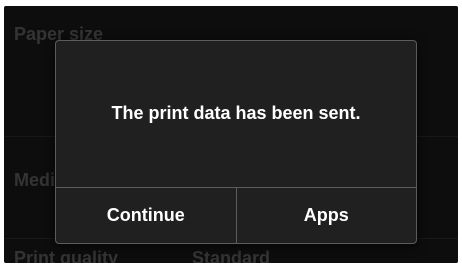 The width and height of the screenshot is (462, 267). What do you see at coordinates (146, 215) in the screenshot?
I see `continue-button: Continue` at bounding box center [146, 215].